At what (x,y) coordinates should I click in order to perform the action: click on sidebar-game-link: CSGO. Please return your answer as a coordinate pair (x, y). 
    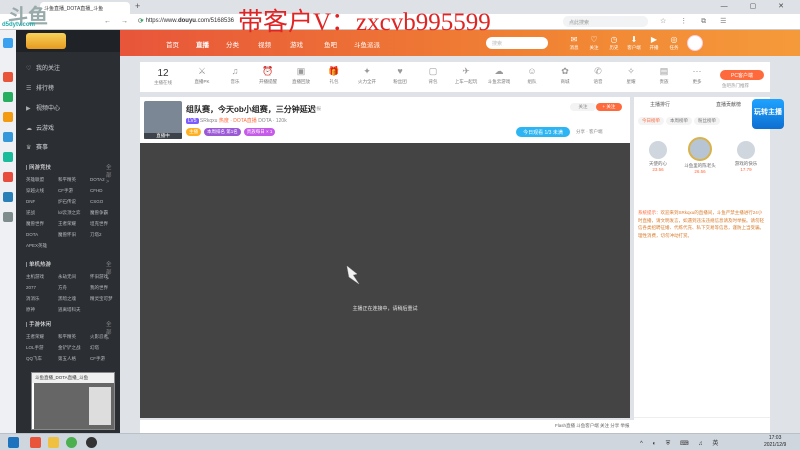
    Looking at the image, I should click on (105, 202).